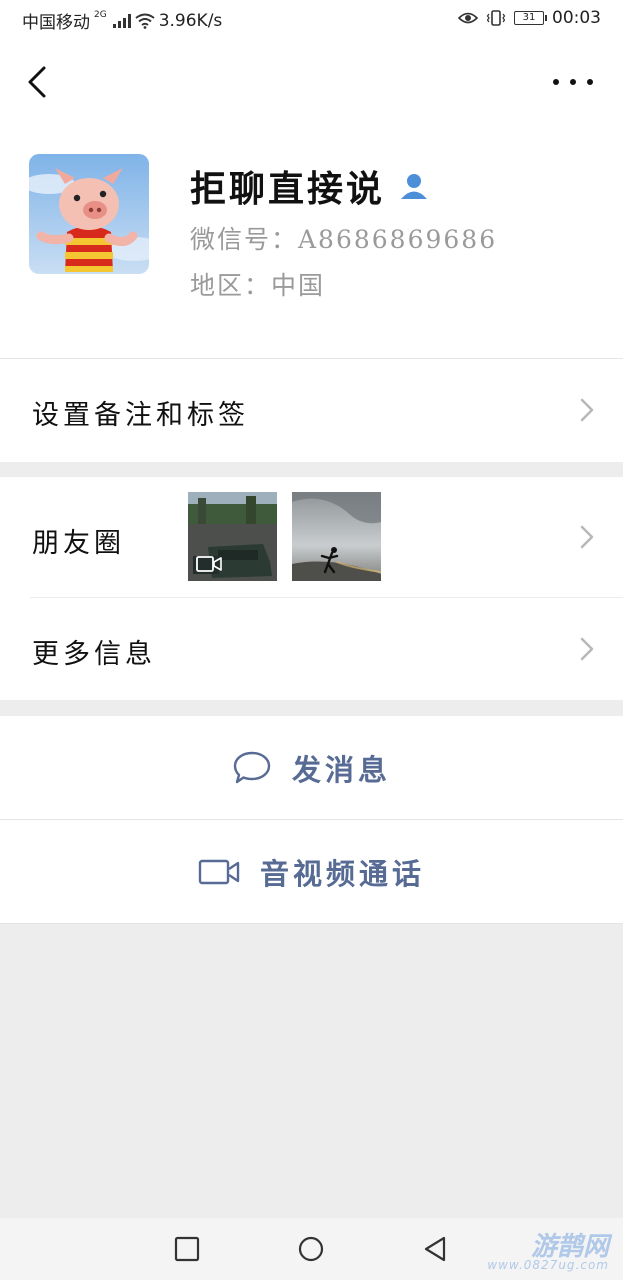  What do you see at coordinates (341, 770) in the screenshot?
I see `send-message-label: 发消息` at bounding box center [341, 770].